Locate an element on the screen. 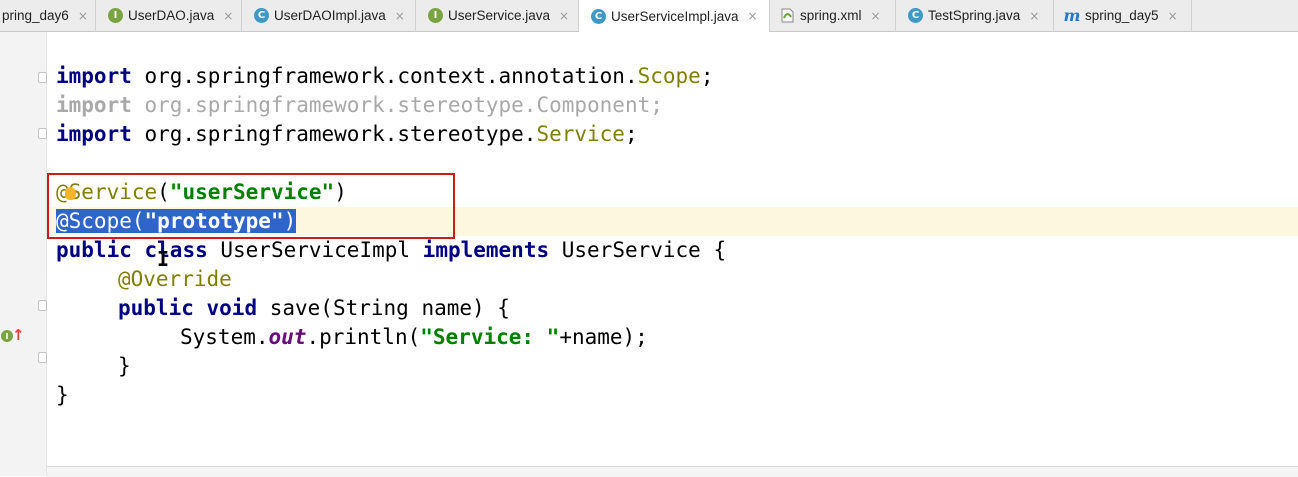  tab-userserviceimpl: C UserServiceImpl.java × is located at coordinates (674, 16).